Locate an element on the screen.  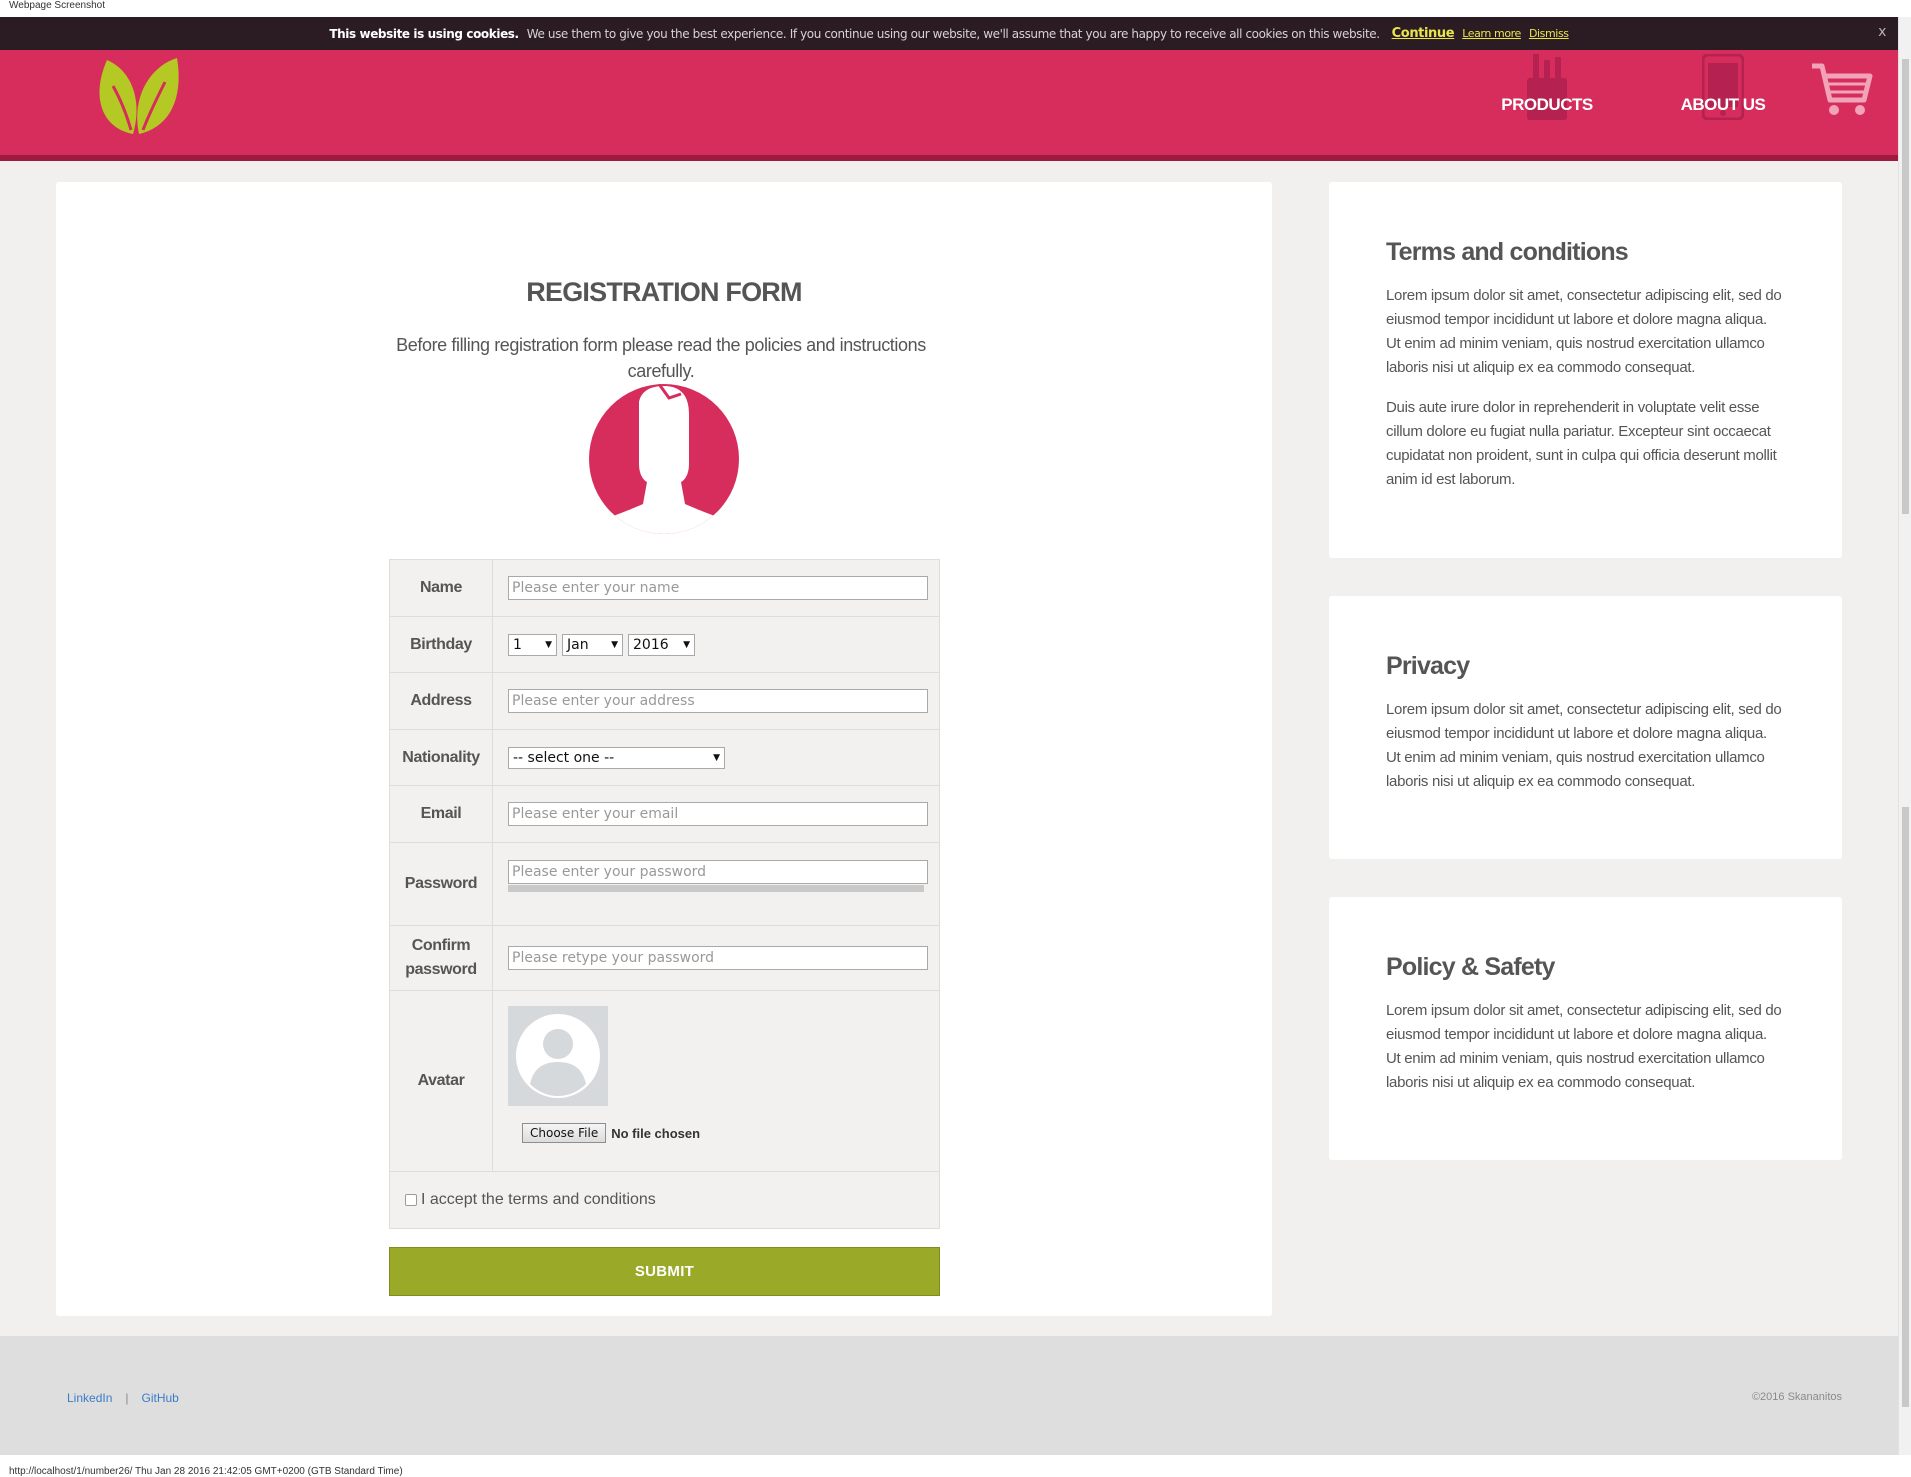
page-scrollbar is located at coordinates (1904, 736).